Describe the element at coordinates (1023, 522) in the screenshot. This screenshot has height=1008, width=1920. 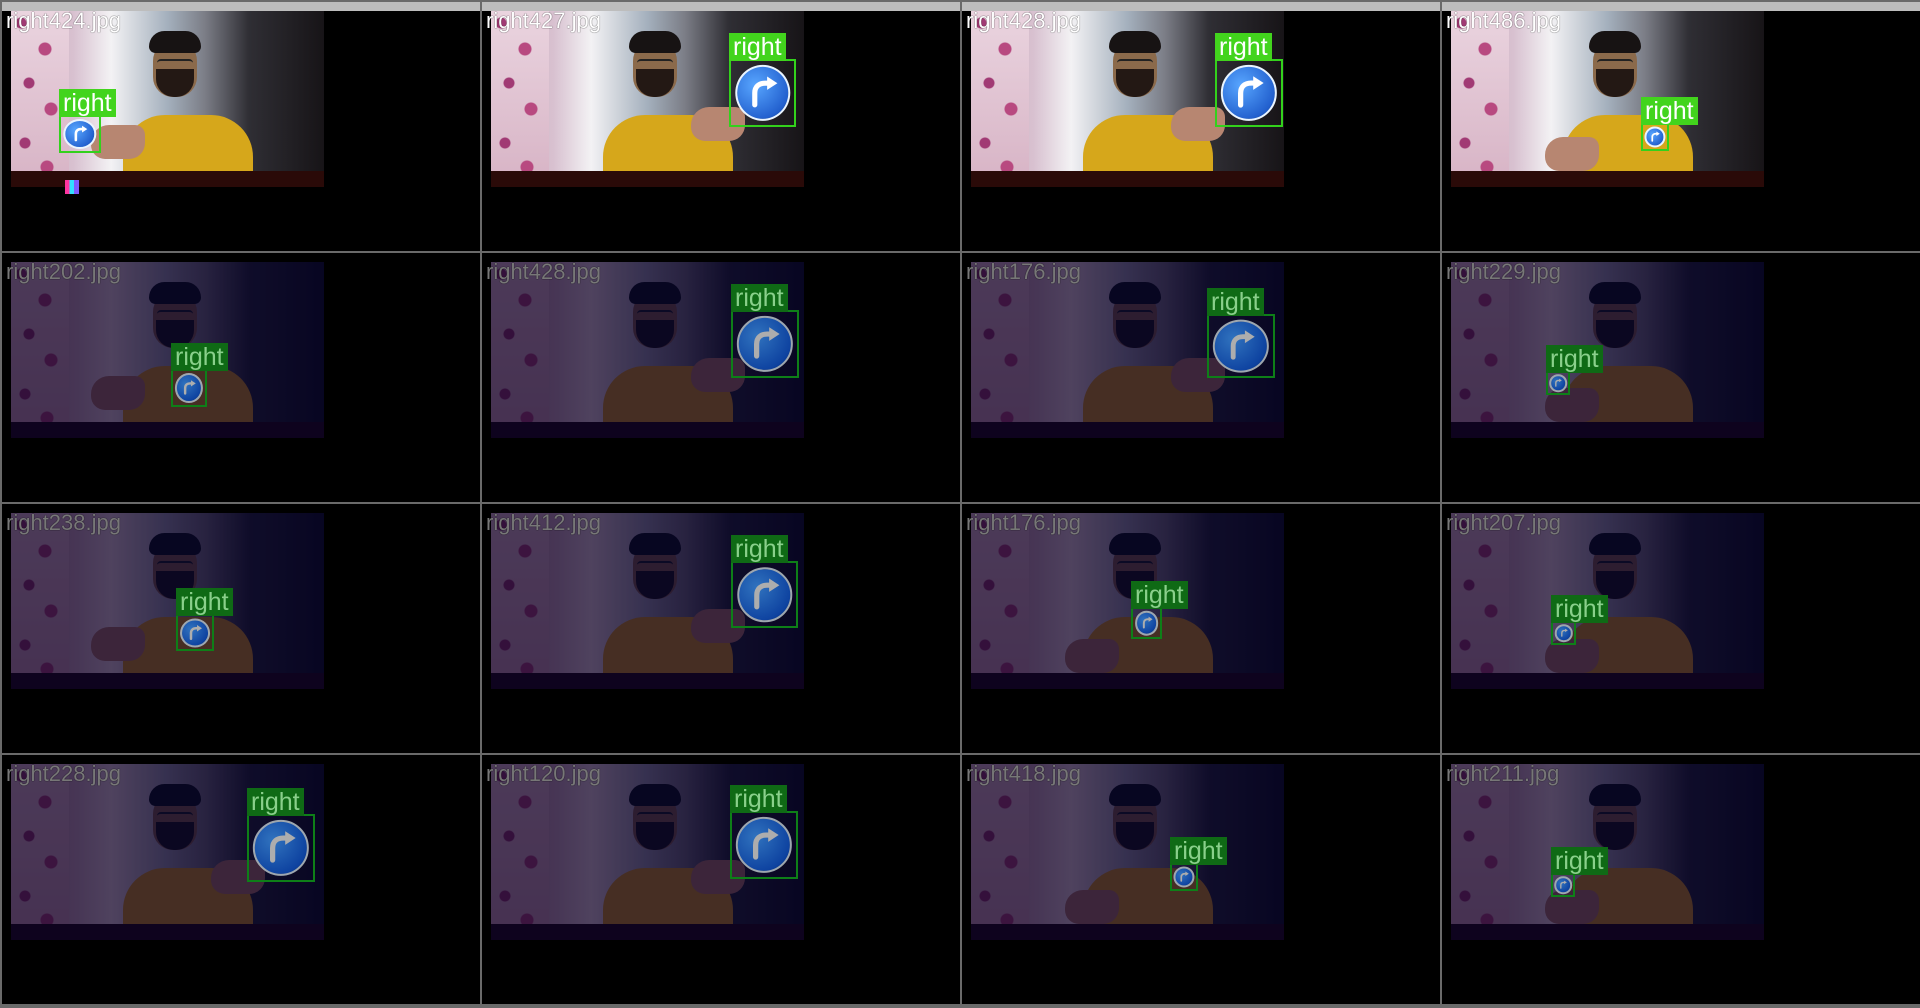
I see `filename-label: right176.jpg` at that location.